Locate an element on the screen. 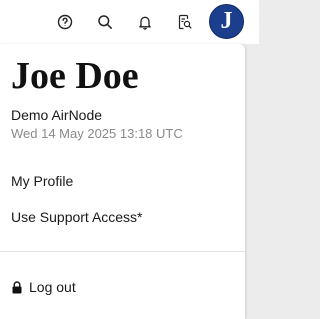 Image resolution: width=320 pixels, height=319 pixels. bell-icon is located at coordinates (145, 22).